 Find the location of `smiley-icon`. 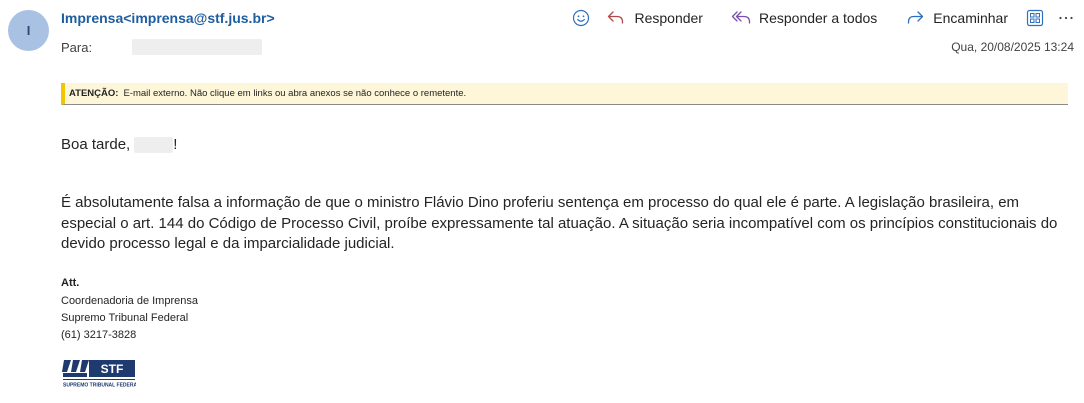

smiley-icon is located at coordinates (581, 18).